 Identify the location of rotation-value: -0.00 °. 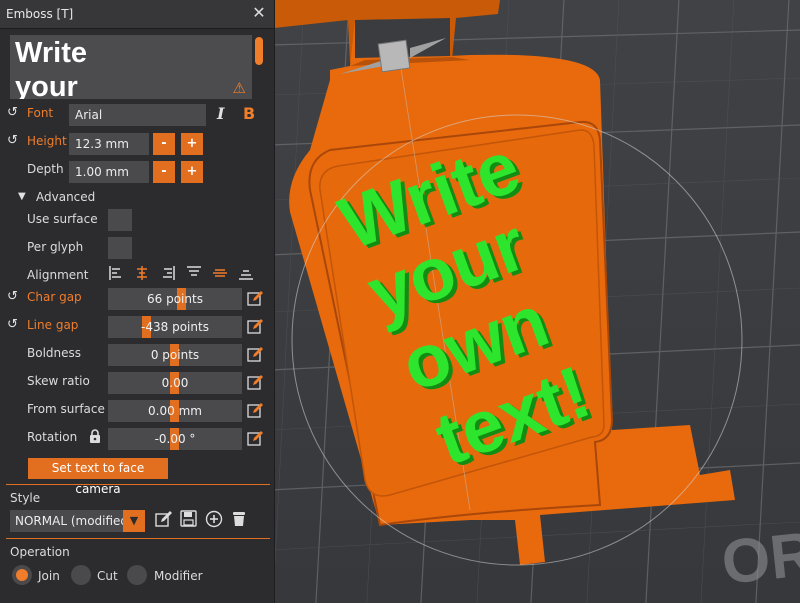
(175, 439).